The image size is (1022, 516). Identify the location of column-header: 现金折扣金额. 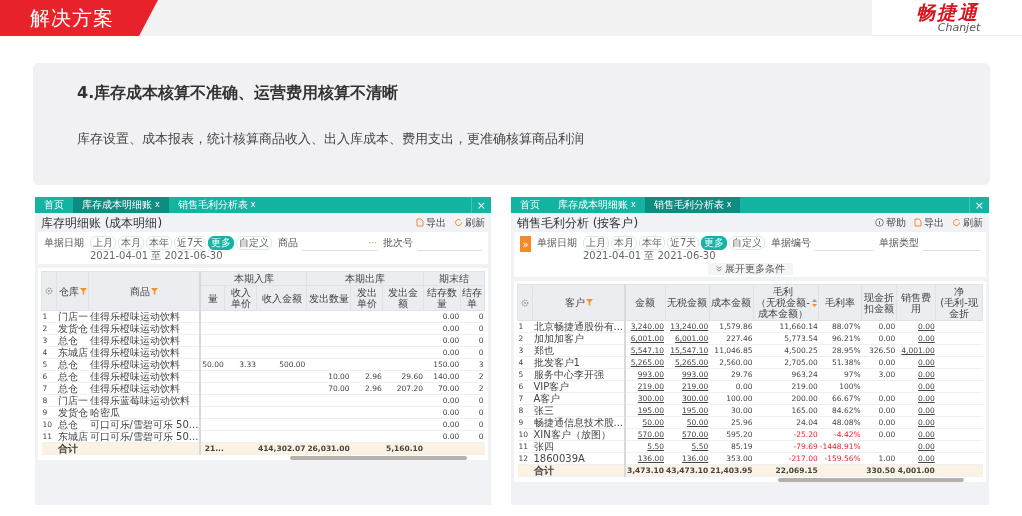
(879, 302).